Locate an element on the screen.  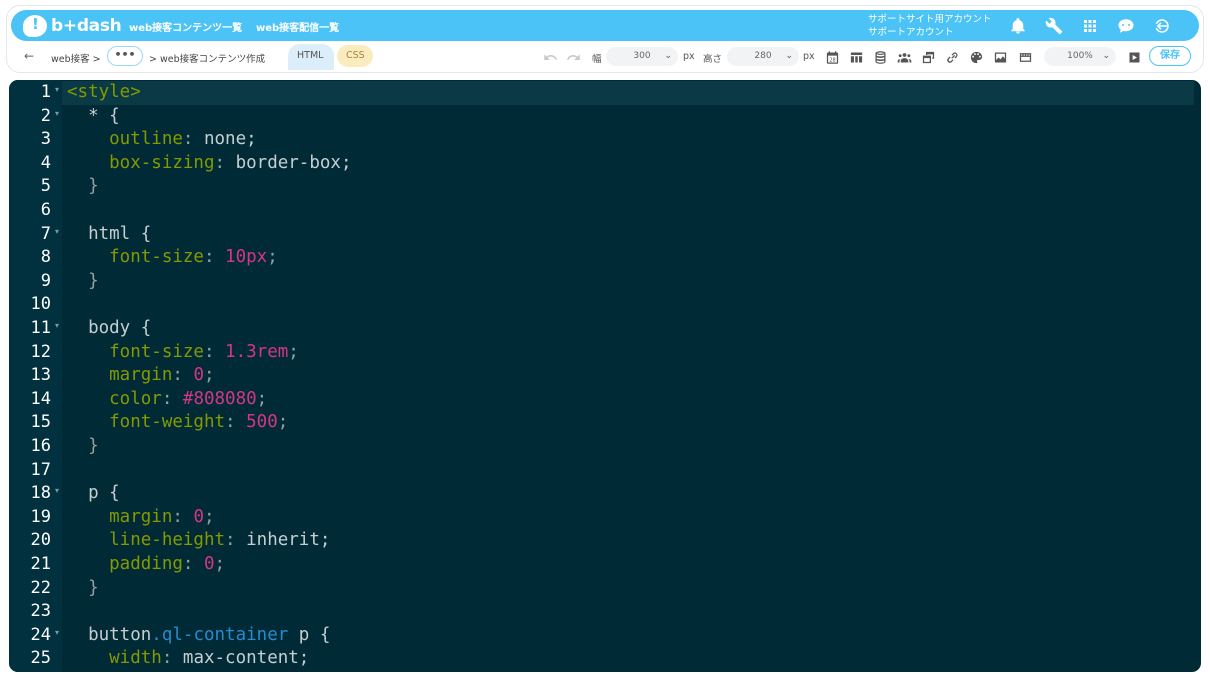
save-button: 保存 is located at coordinates (1170, 56).